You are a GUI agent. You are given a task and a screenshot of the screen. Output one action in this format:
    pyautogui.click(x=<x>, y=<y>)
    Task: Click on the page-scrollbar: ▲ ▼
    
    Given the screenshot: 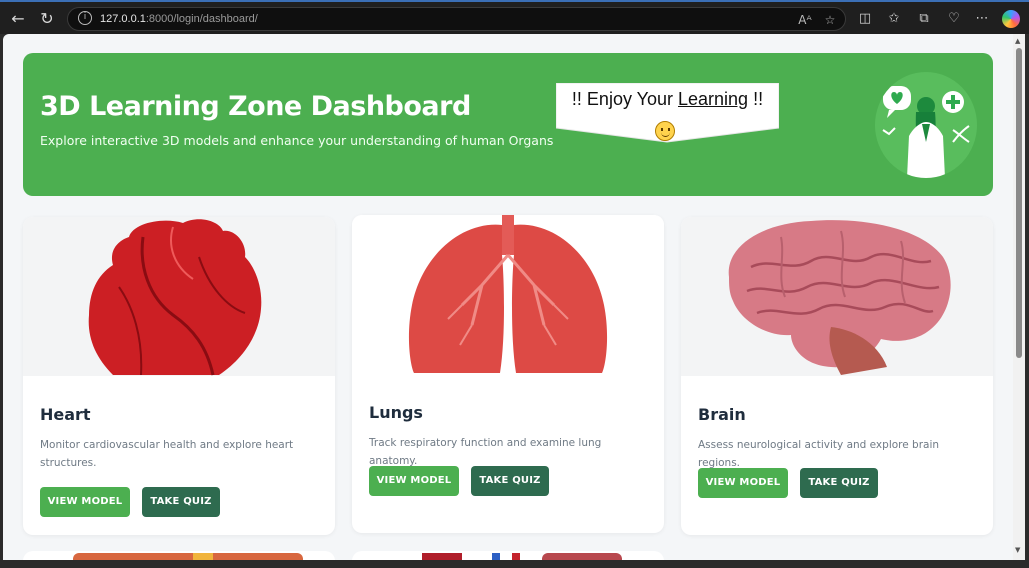 What is the action you would take?
    pyautogui.click(x=1019, y=297)
    